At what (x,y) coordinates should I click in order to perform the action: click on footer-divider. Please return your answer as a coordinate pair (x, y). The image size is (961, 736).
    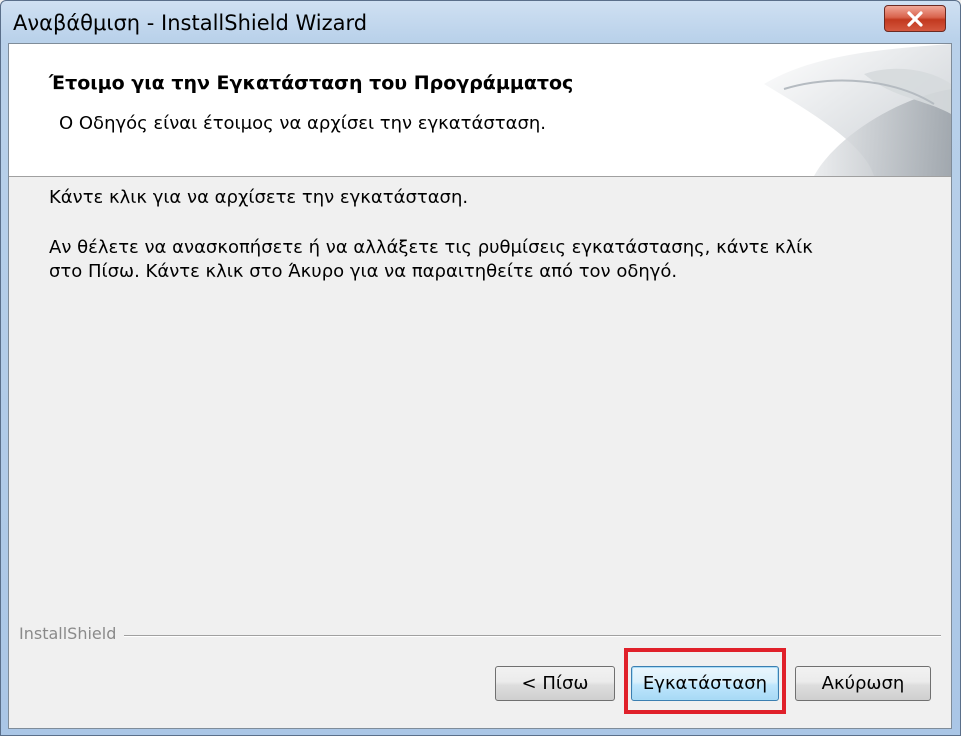
    Looking at the image, I should click on (480, 636).